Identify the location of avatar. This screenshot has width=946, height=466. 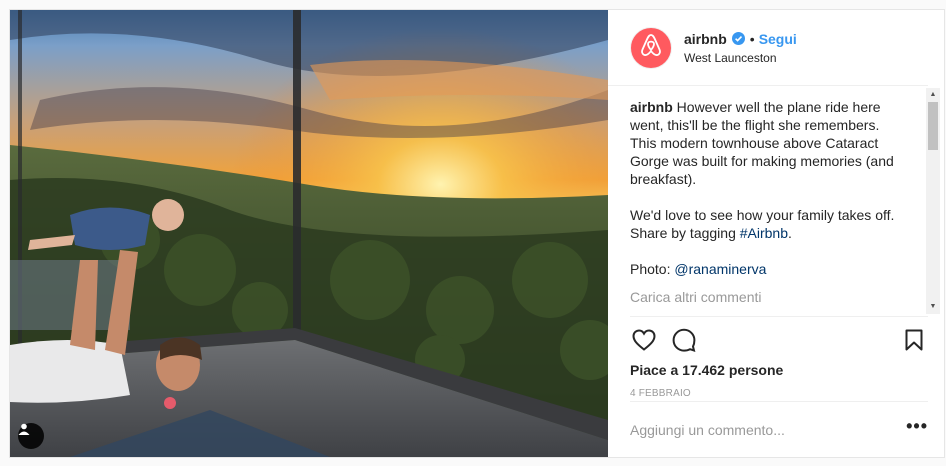
(651, 47).